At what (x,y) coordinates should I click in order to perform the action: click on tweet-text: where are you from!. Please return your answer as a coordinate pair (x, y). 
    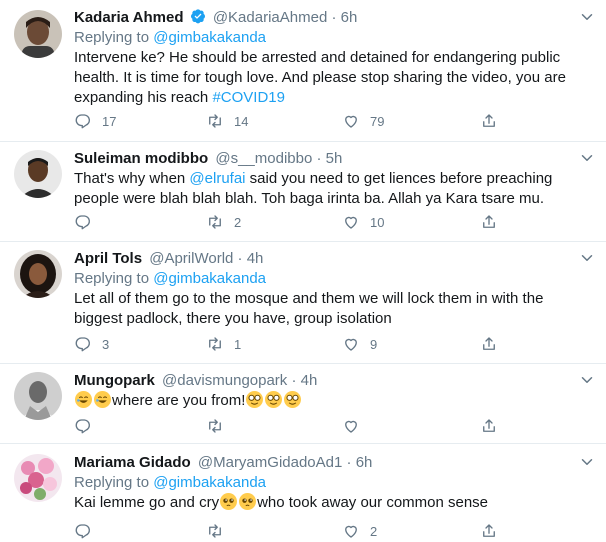
    Looking at the image, I should click on (330, 401).